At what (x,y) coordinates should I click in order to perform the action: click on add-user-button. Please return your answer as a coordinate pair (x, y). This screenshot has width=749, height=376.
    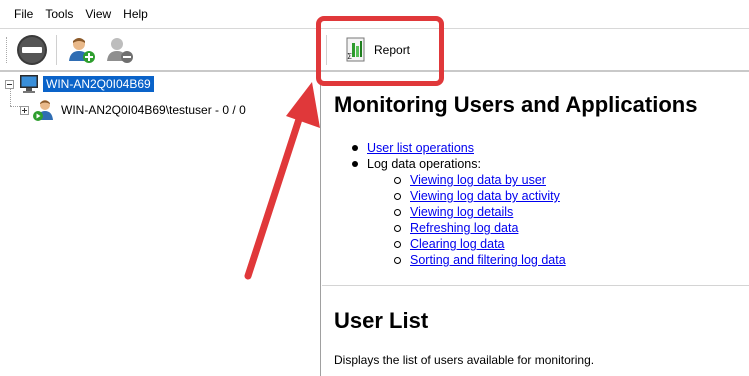
    Looking at the image, I should click on (82, 50).